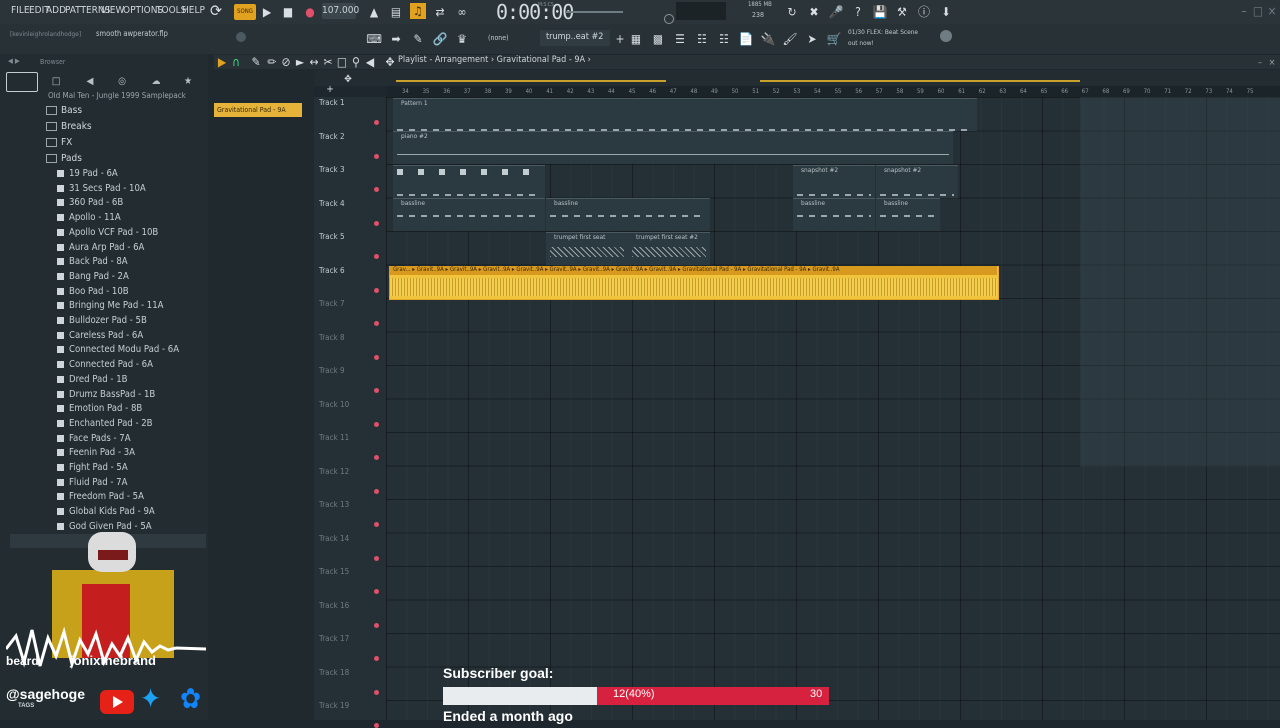 The width and height of the screenshot is (1280, 728). I want to click on clip-snapshot-2: snapshot #2, so click(917, 181).